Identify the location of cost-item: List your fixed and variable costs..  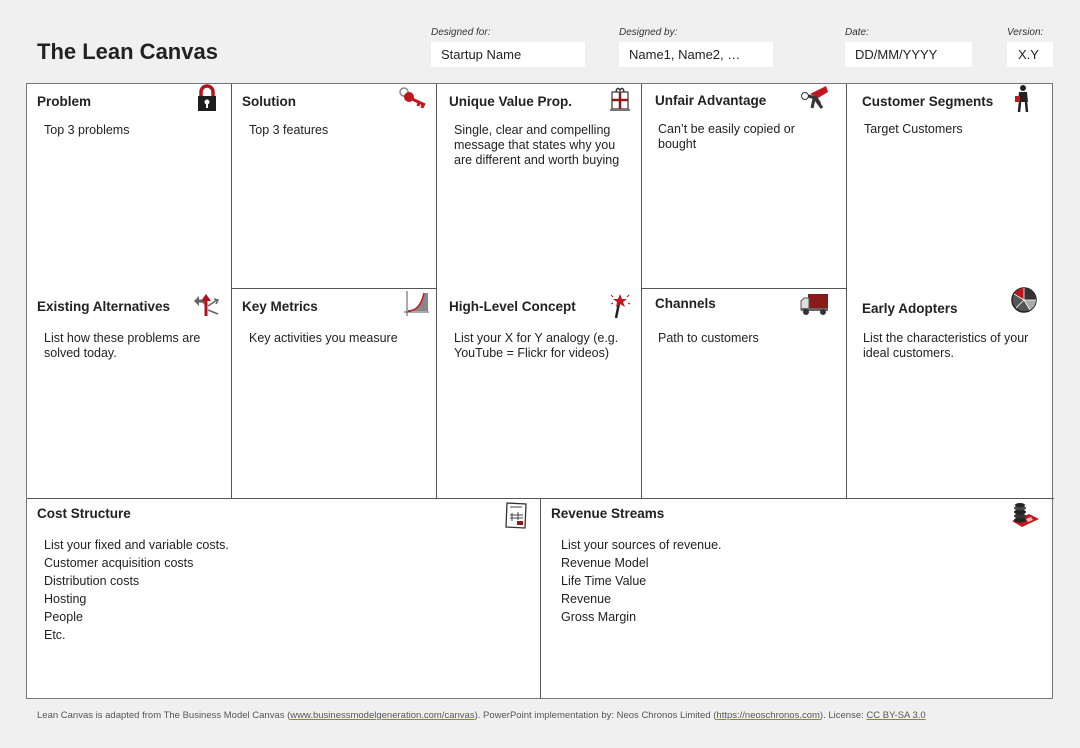
(136, 545).